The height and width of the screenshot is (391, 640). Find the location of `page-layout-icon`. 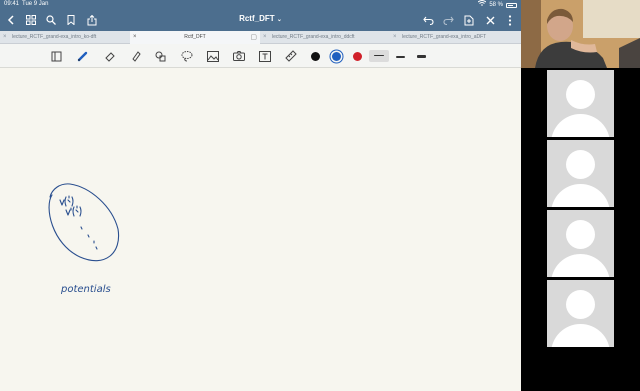

page-layout-icon is located at coordinates (56, 56).